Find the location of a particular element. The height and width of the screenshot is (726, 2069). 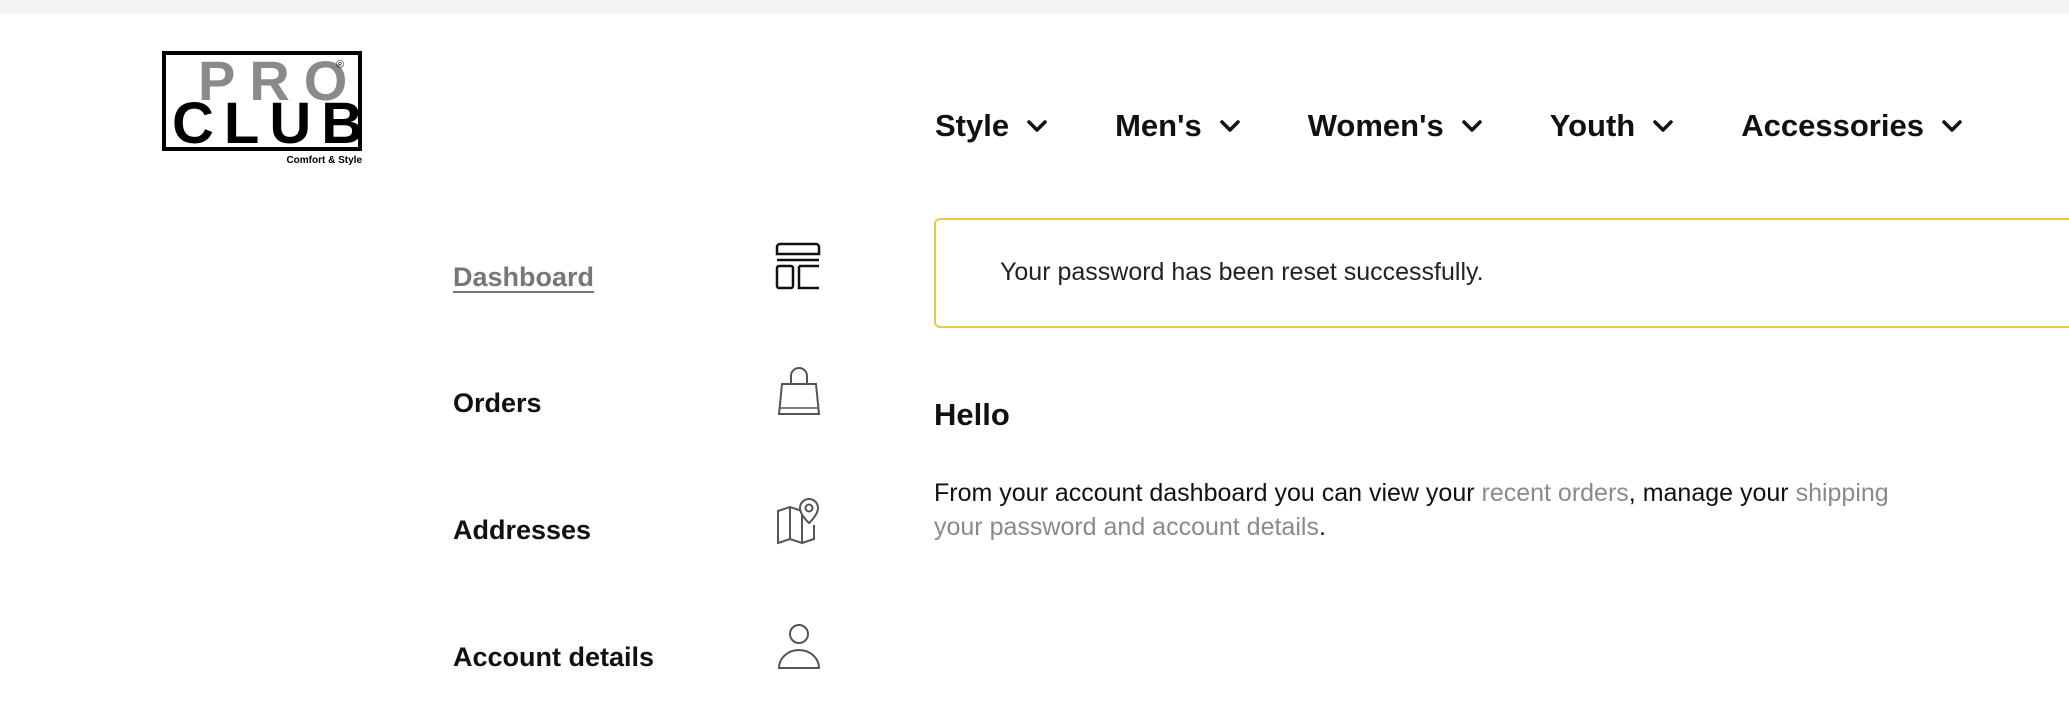

recent-orders-link: recent orders is located at coordinates (1555, 493).